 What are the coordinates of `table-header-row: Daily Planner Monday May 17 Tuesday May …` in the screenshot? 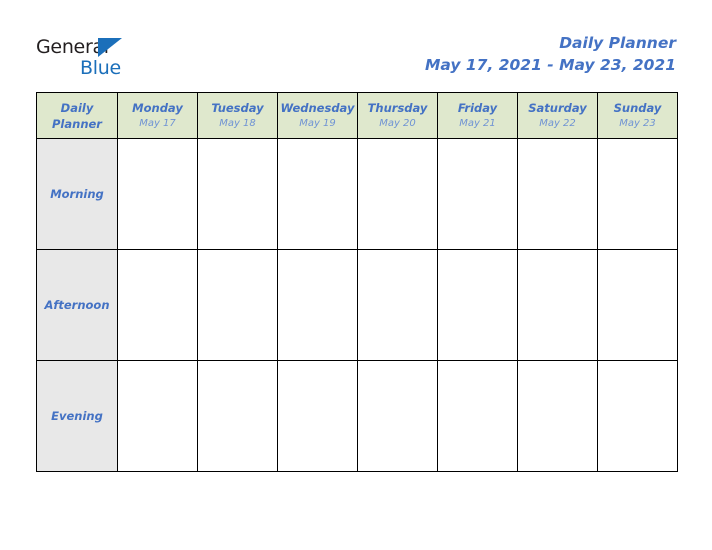 It's located at (357, 115).